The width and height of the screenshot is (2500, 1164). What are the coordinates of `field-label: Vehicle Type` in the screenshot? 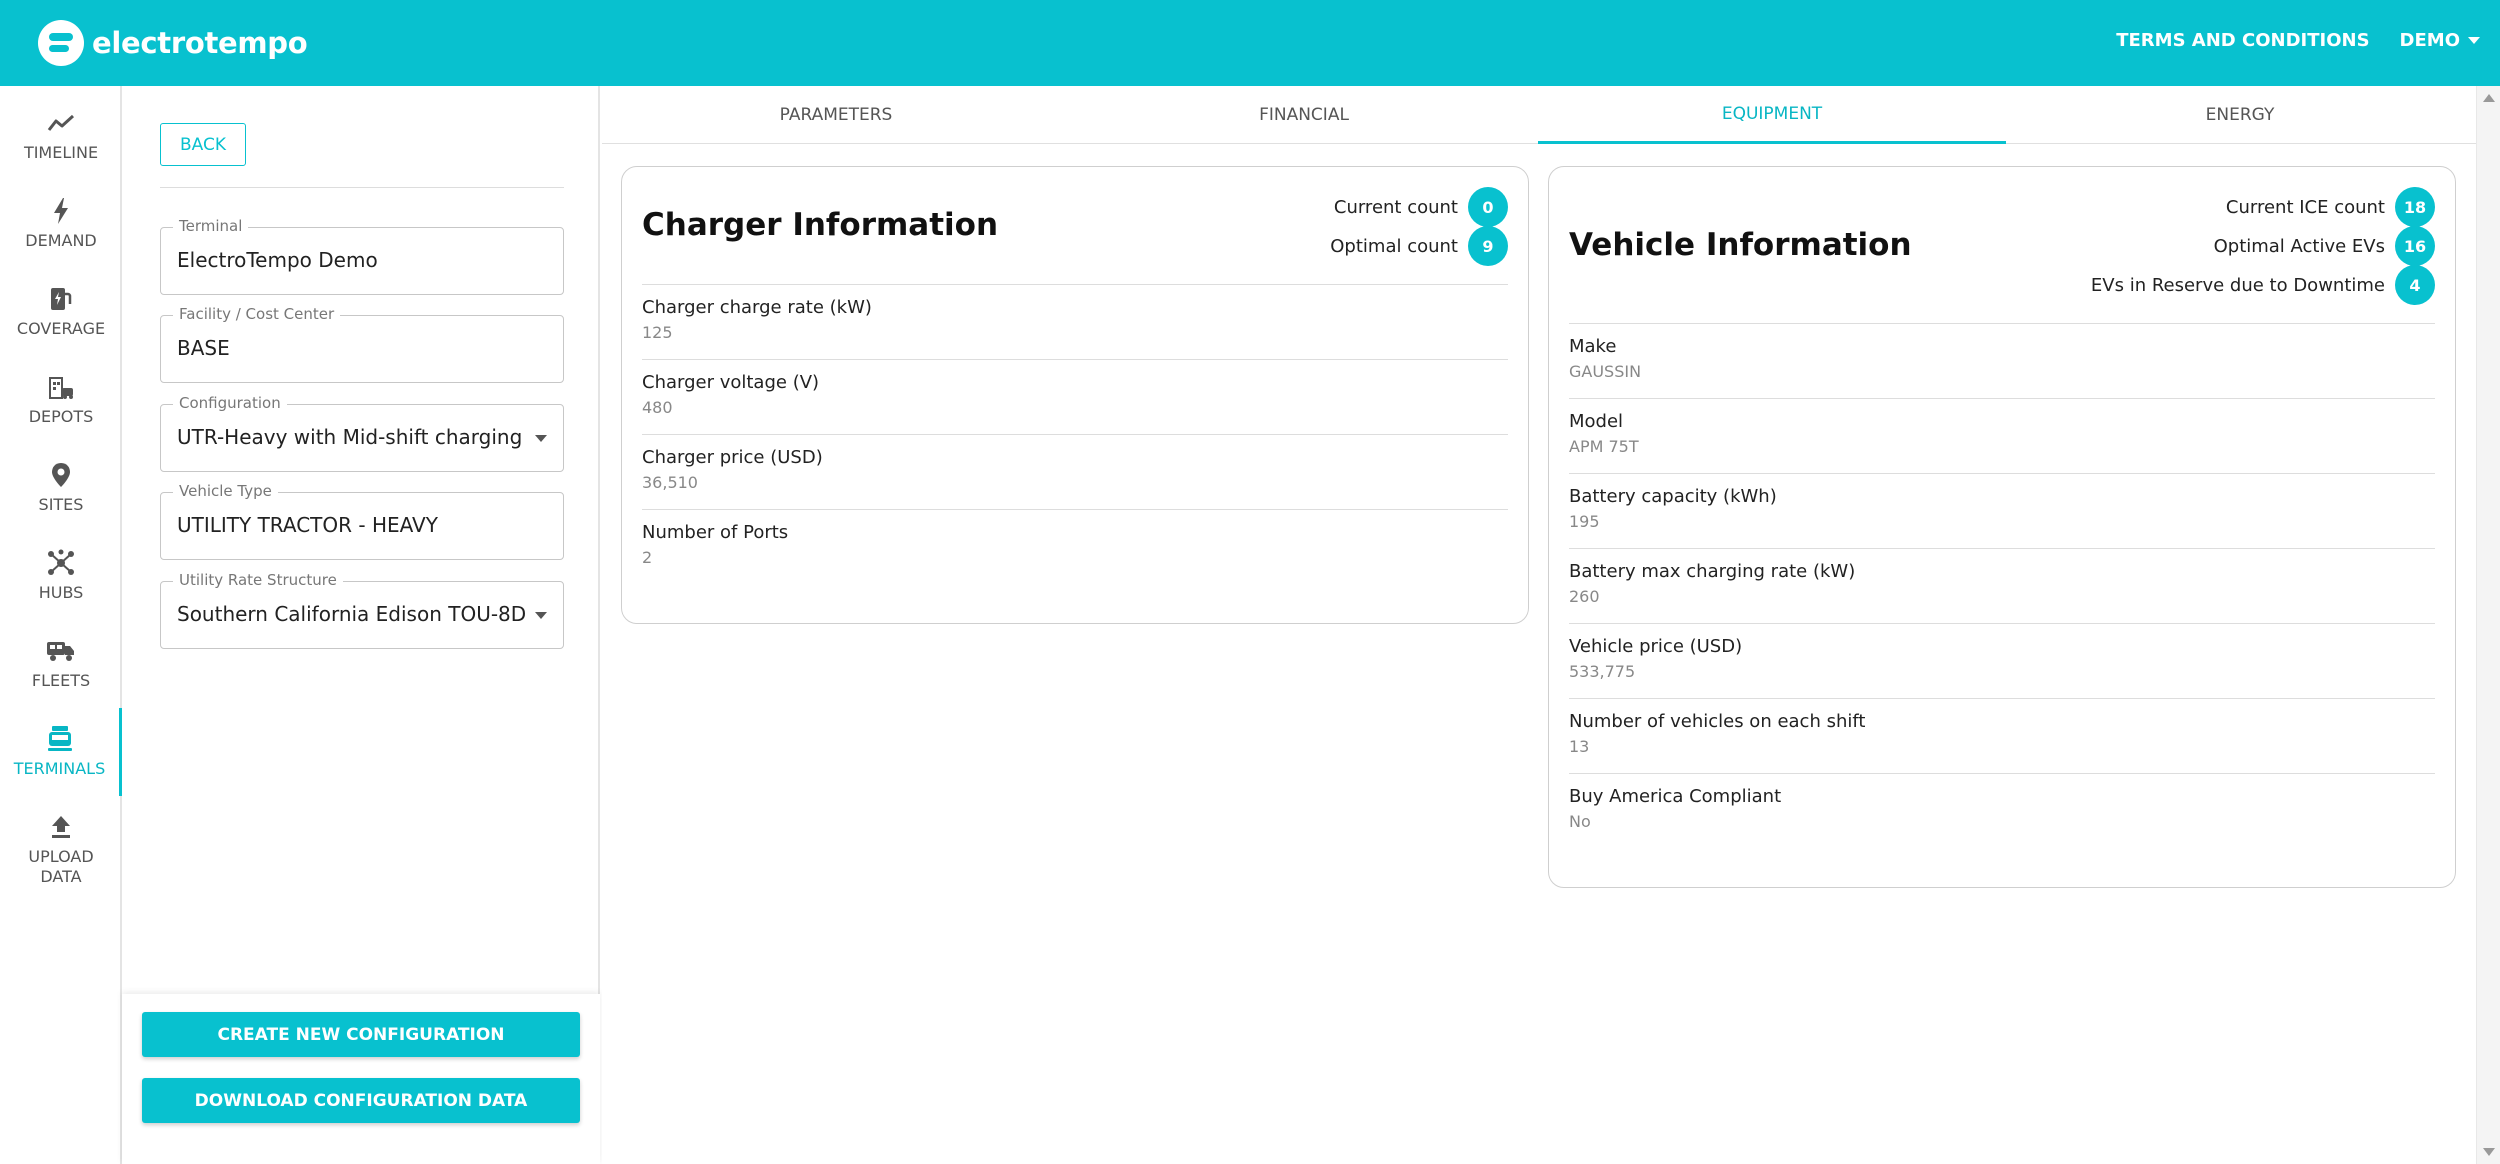 It's located at (225, 491).